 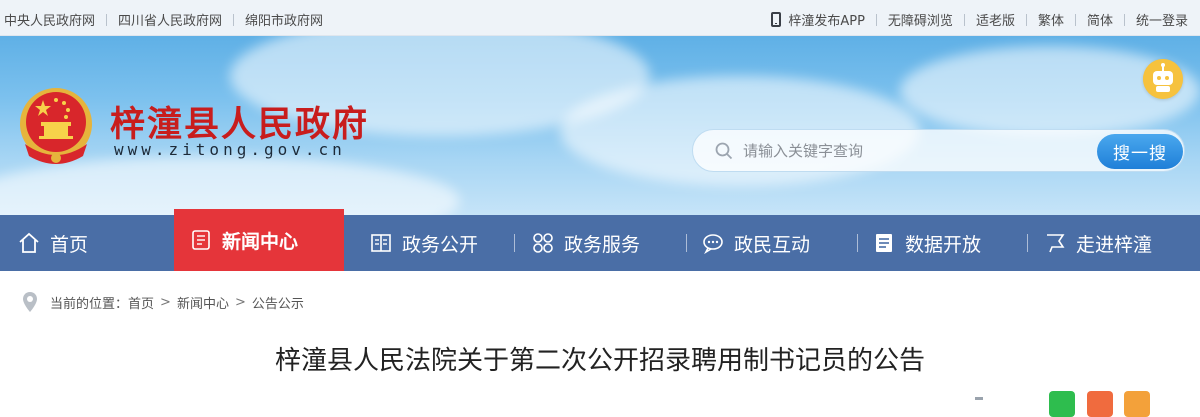 What do you see at coordinates (1100, 404) in the screenshot?
I see `weibo-share-icon` at bounding box center [1100, 404].